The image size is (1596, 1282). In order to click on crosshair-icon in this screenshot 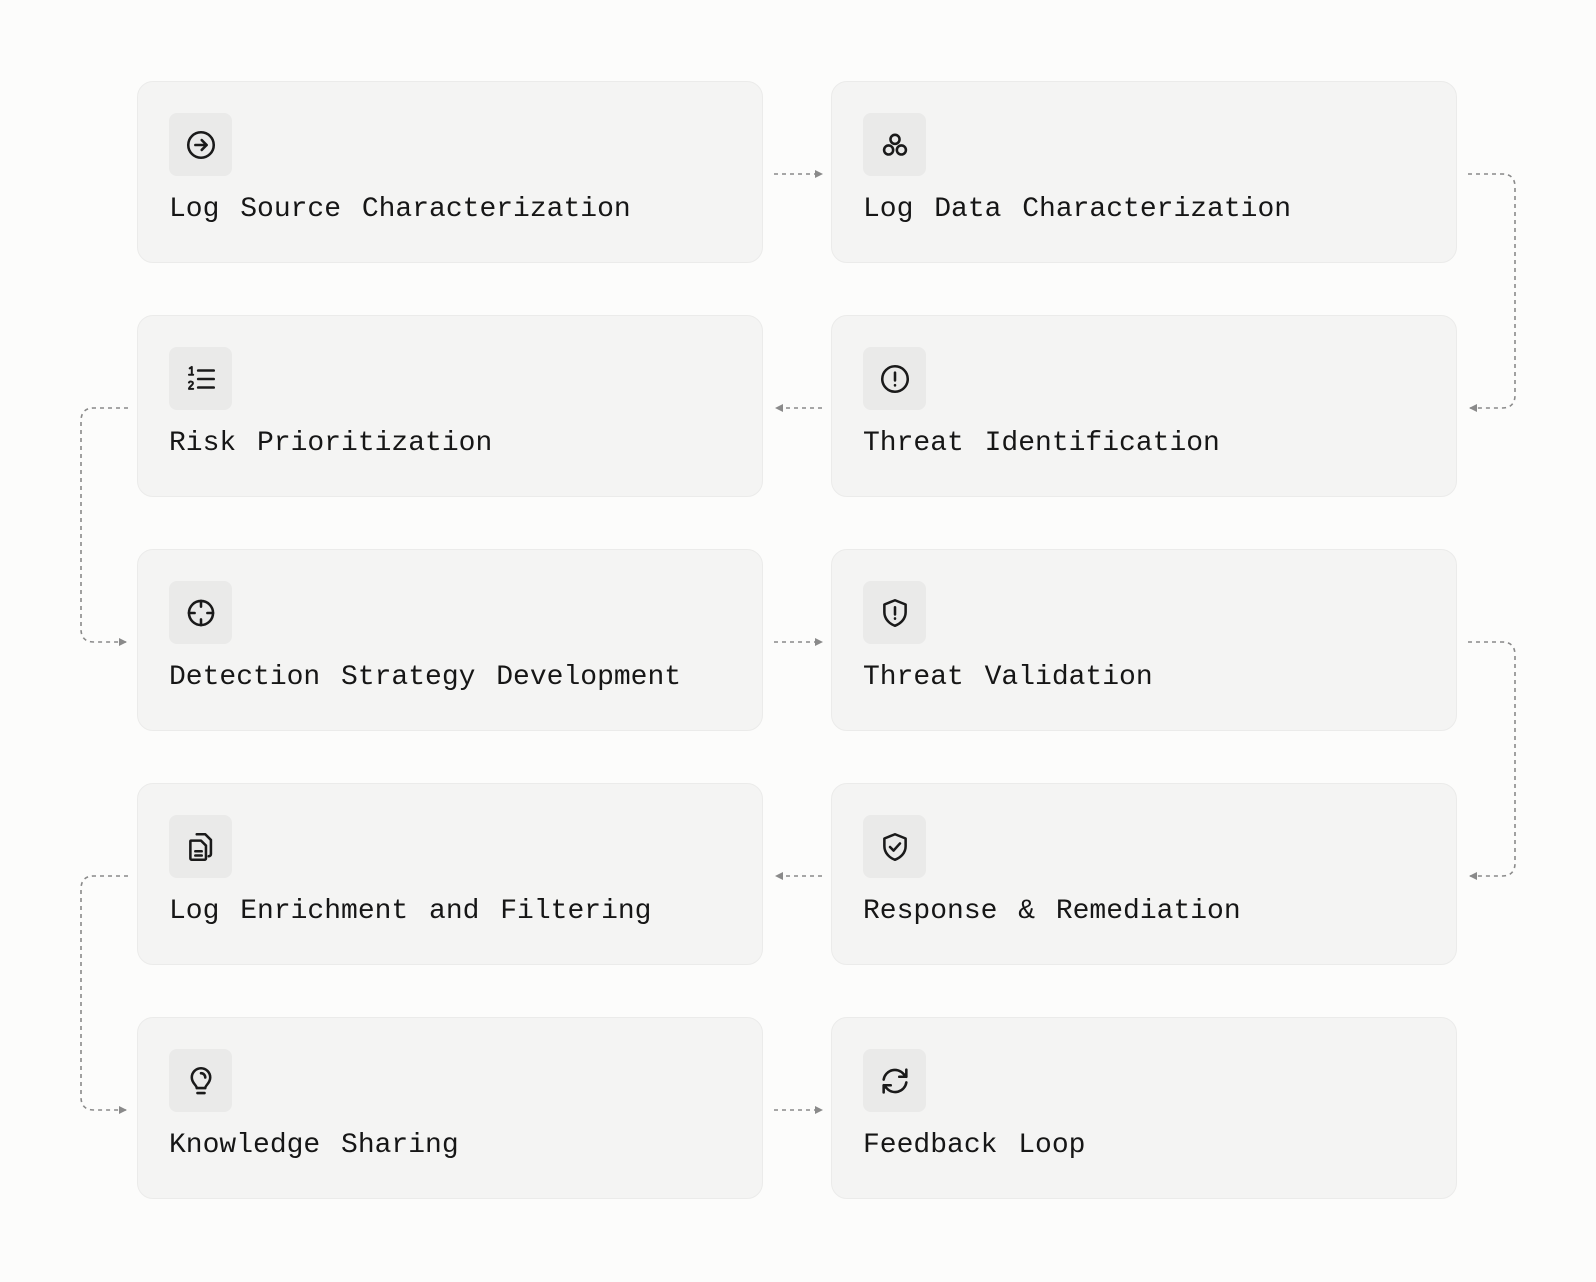, I will do `click(200, 612)`.